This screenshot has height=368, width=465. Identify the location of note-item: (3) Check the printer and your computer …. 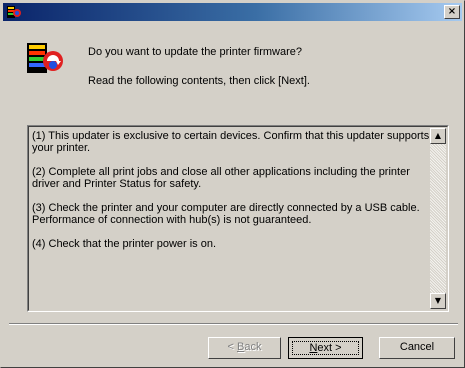
(226, 214).